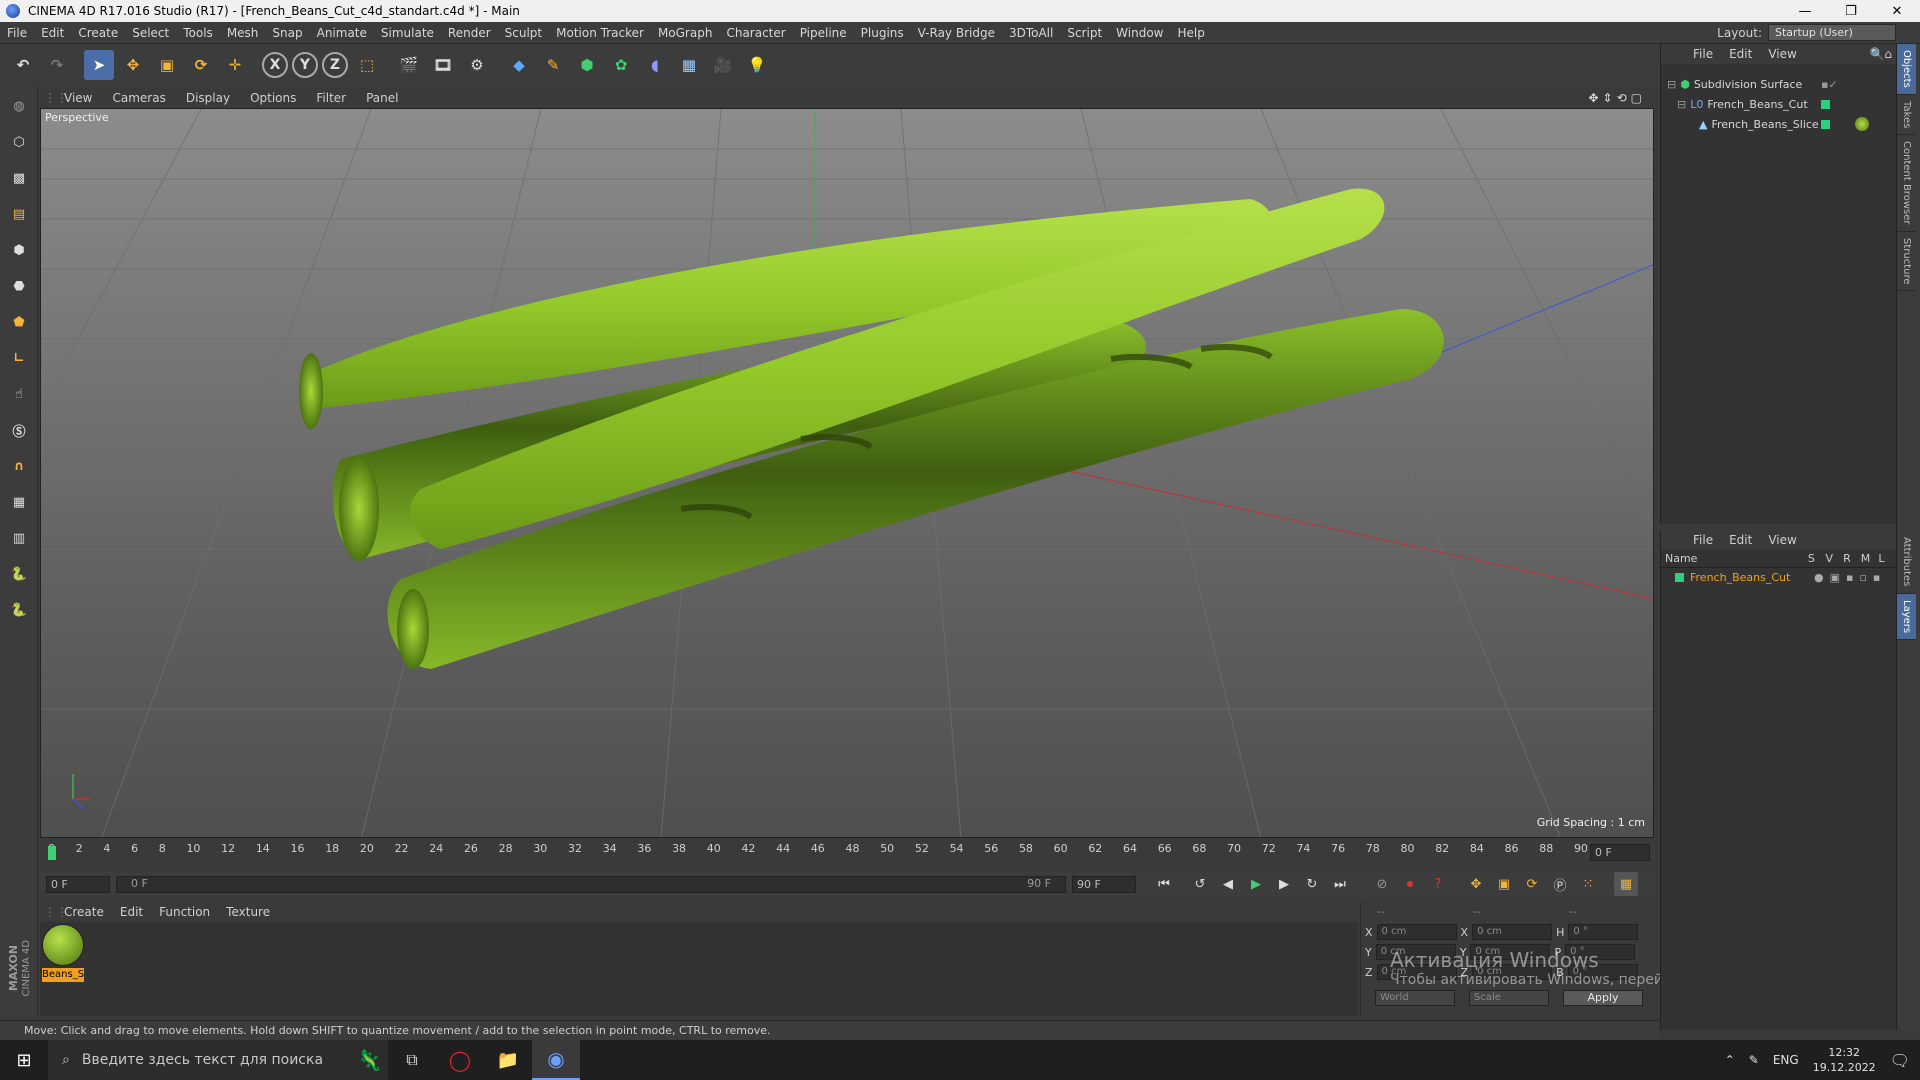 This screenshot has height=1080, width=1920. I want to click on viewport-menu-filter: Filter, so click(333, 98).